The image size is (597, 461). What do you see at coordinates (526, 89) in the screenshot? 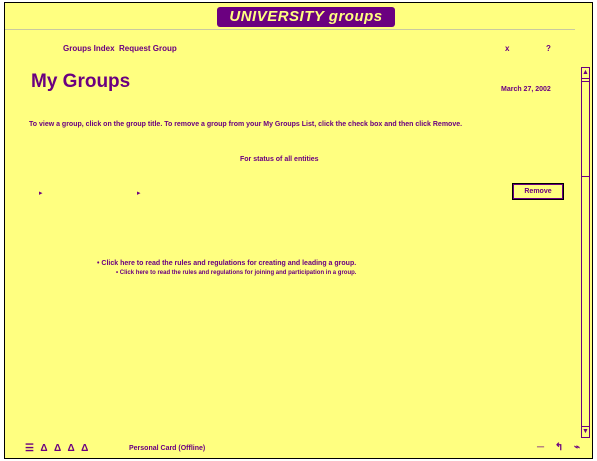
I see `date-label: March 27, 2002` at bounding box center [526, 89].